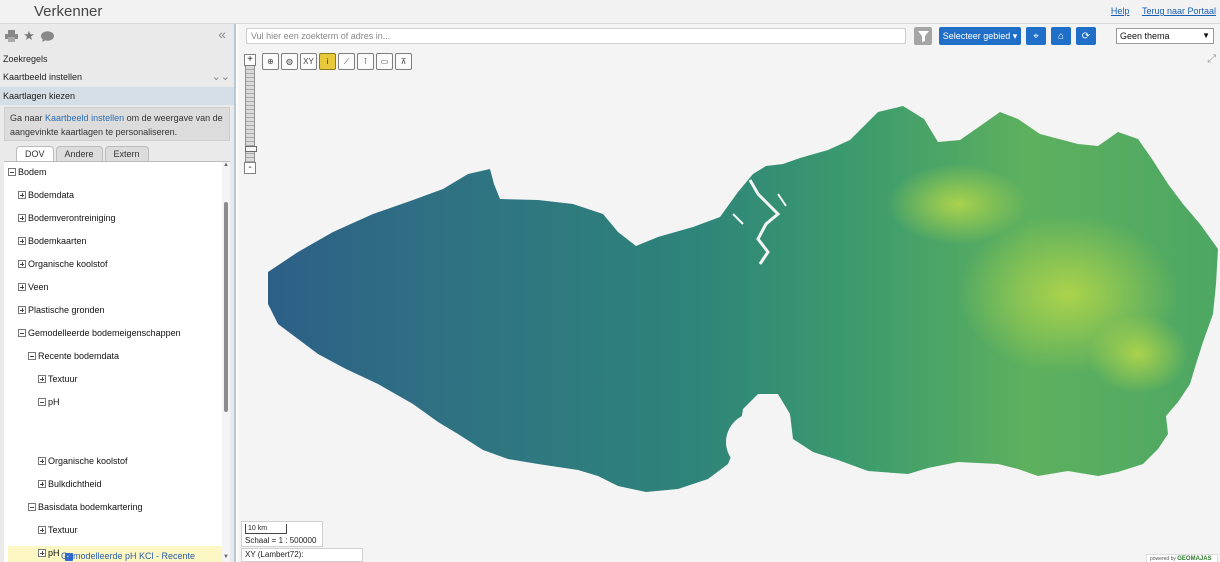  Describe the element at coordinates (1206, 35) in the screenshot. I see `chevron-down-icon: ▼` at that location.